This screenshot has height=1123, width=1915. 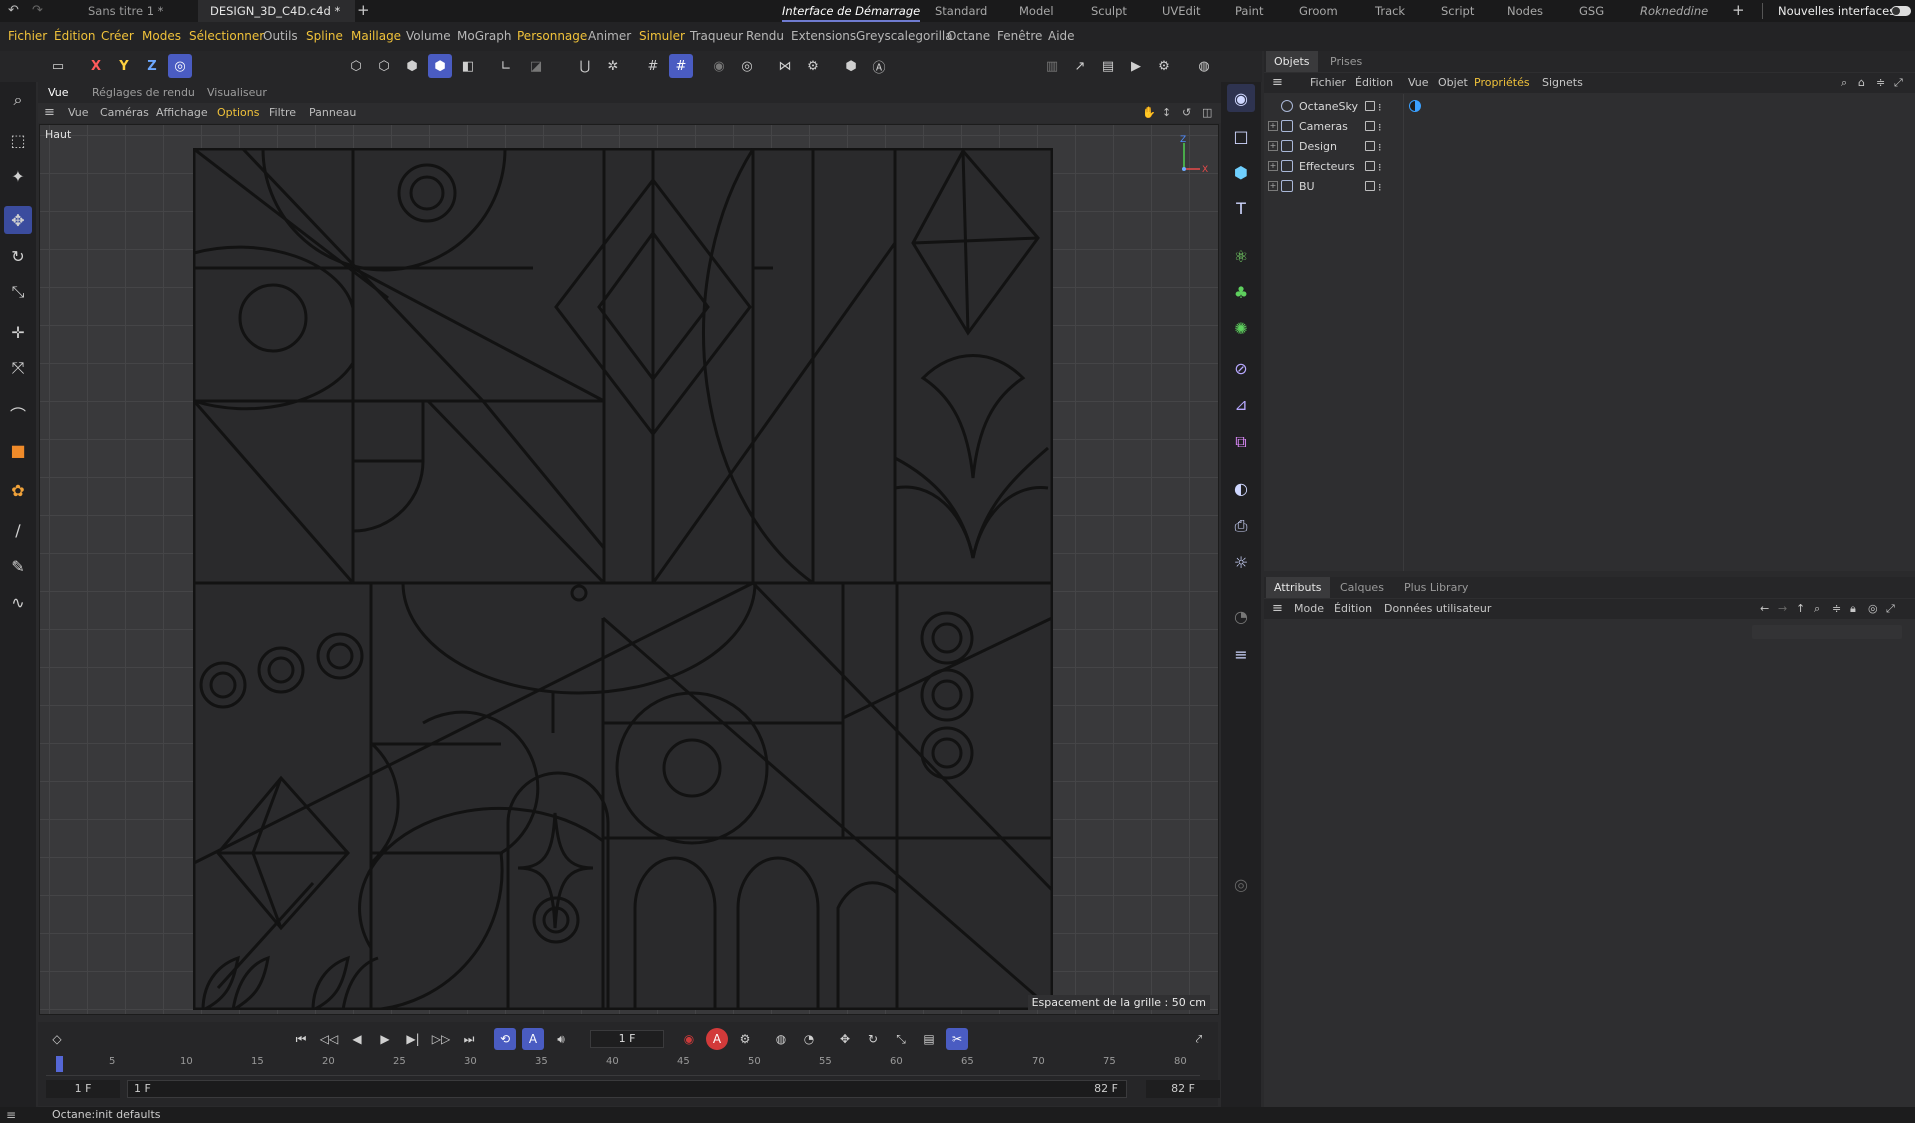 I want to click on spline-tool-icon: ∿, so click(x=18, y=602).